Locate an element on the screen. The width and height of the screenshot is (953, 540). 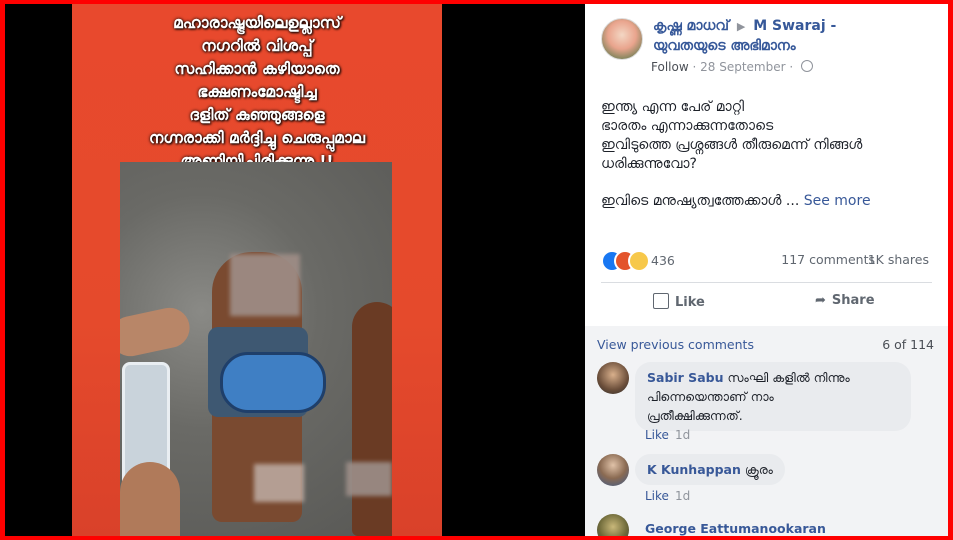
author-line: കൃഷ്ണ മാധവ് ▶ M Swaraj - is located at coordinates (744, 26).